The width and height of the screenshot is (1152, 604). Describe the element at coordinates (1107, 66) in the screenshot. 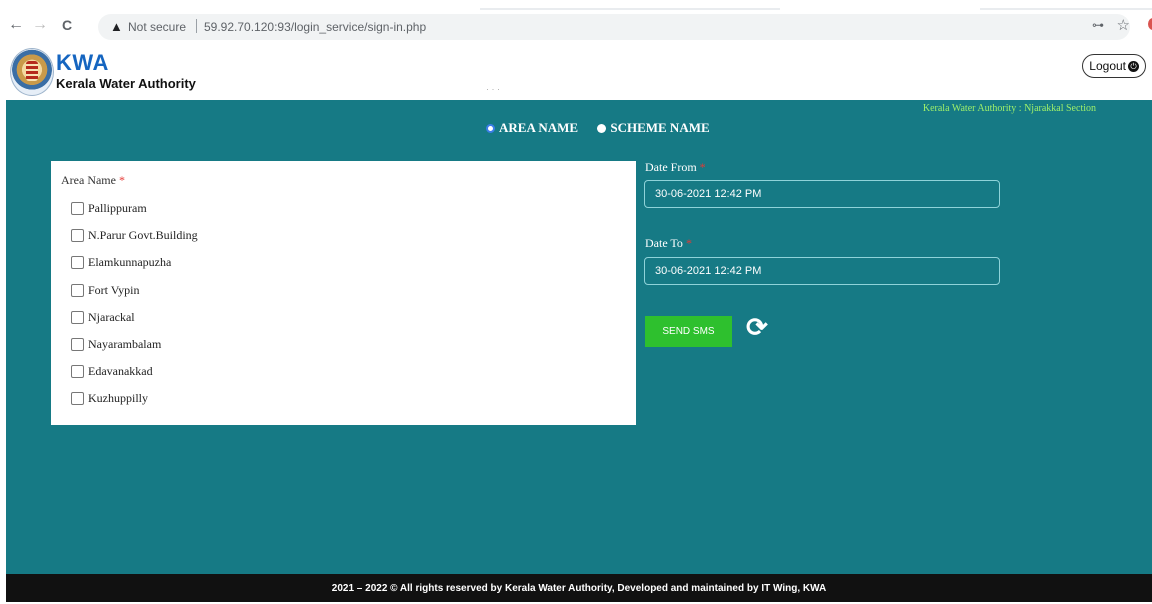

I see `logout-label: Logout` at that location.